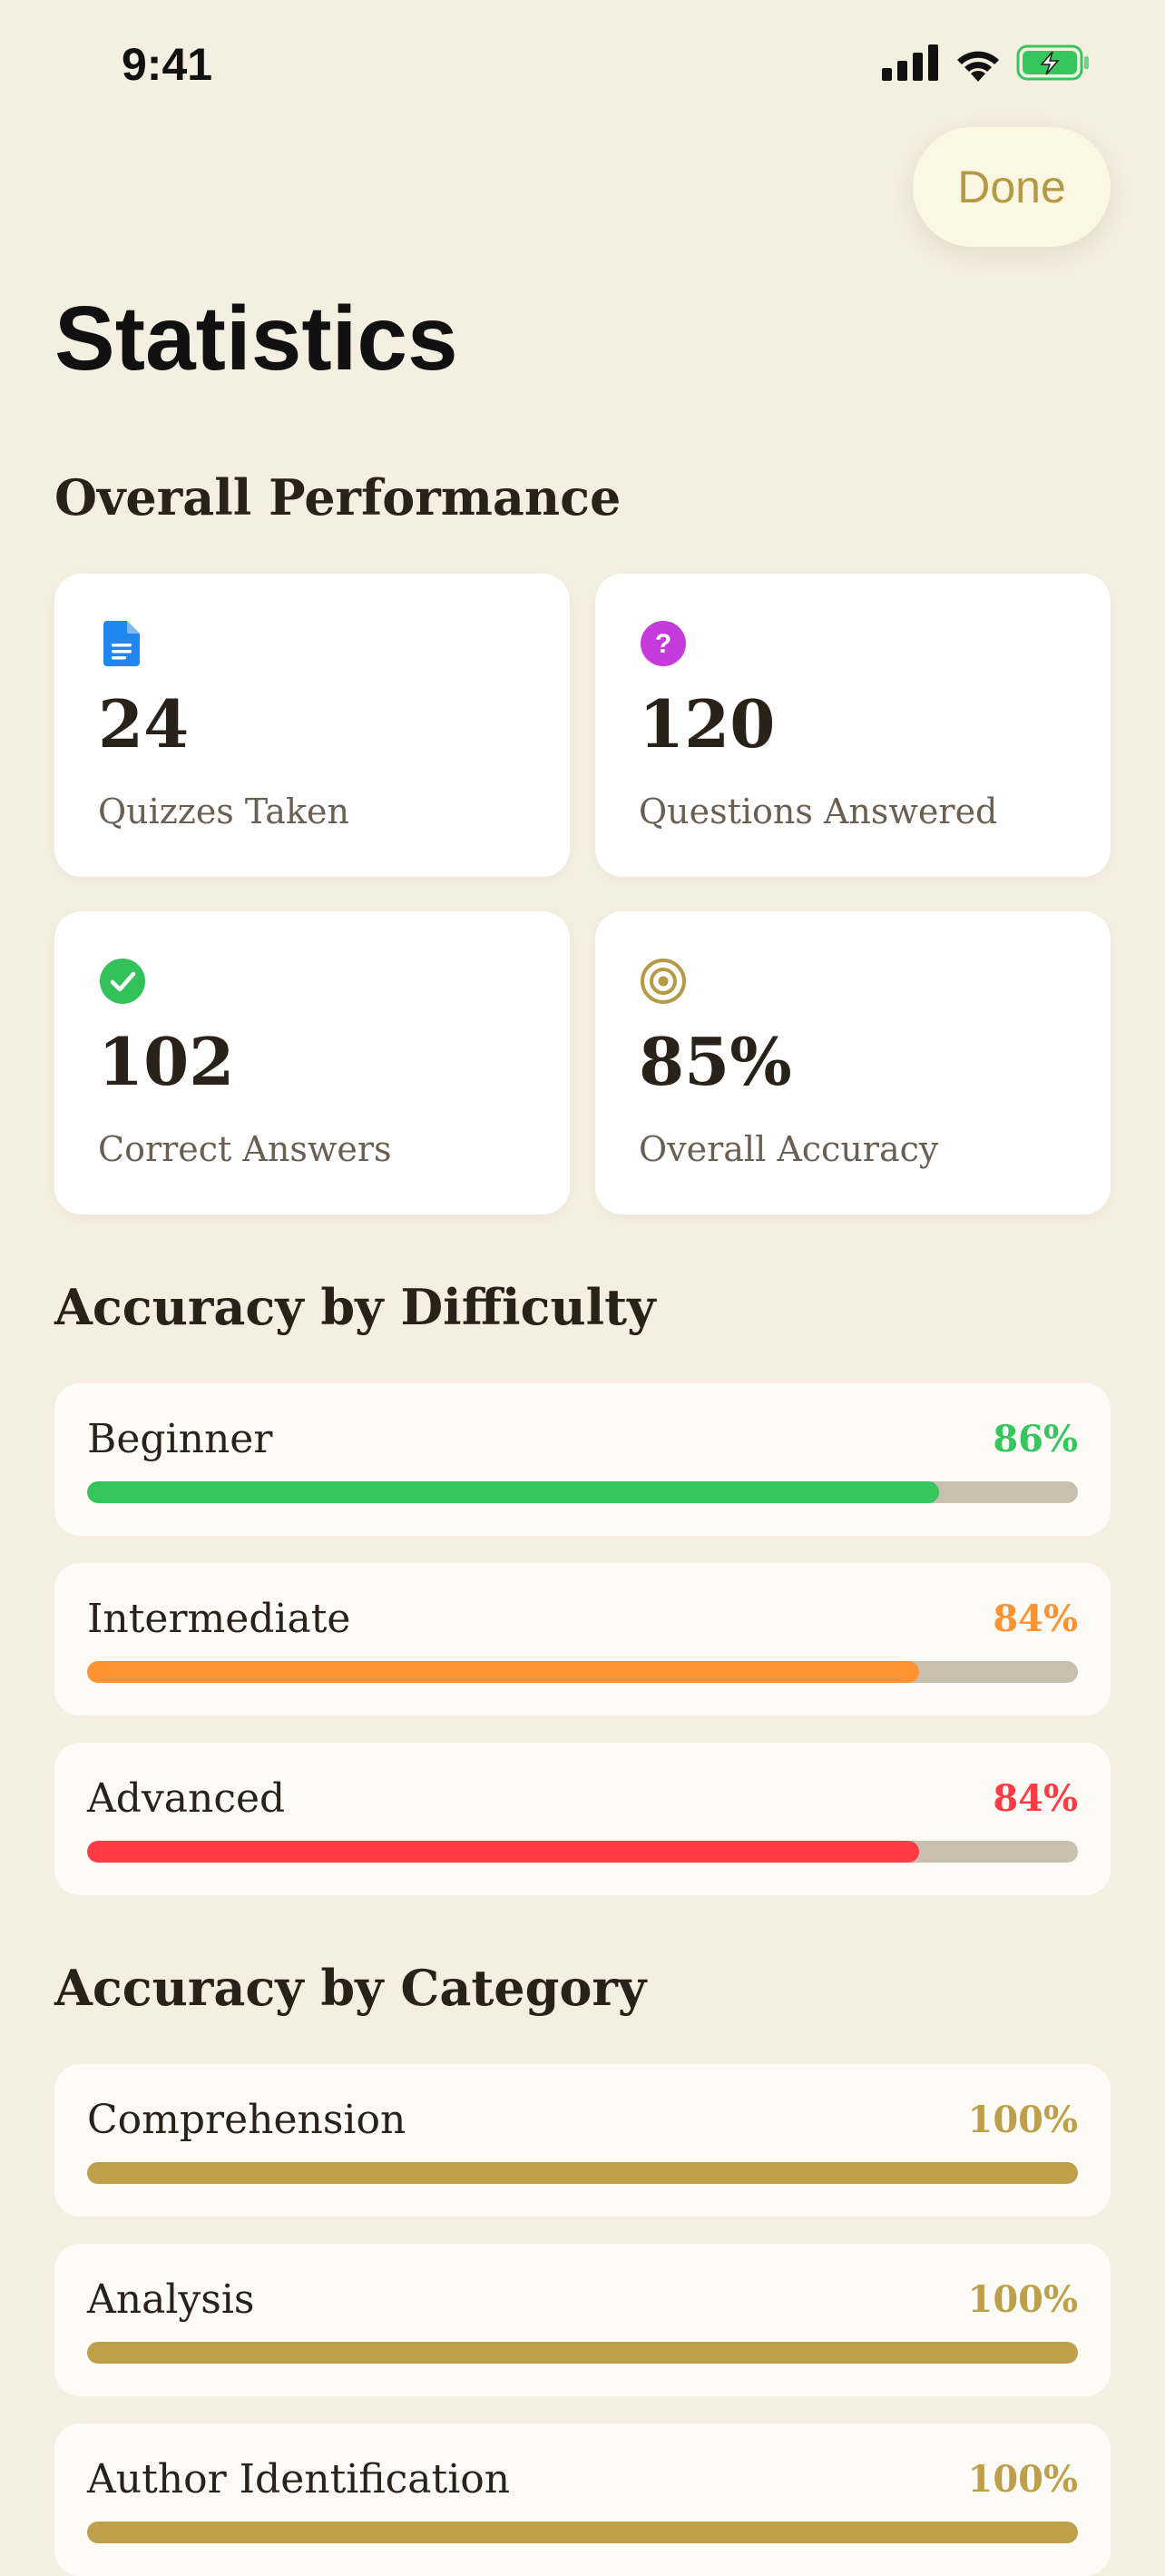 This screenshot has width=1165, height=2576. What do you see at coordinates (338, 497) in the screenshot?
I see `section-title-overall: Overall Performance` at bounding box center [338, 497].